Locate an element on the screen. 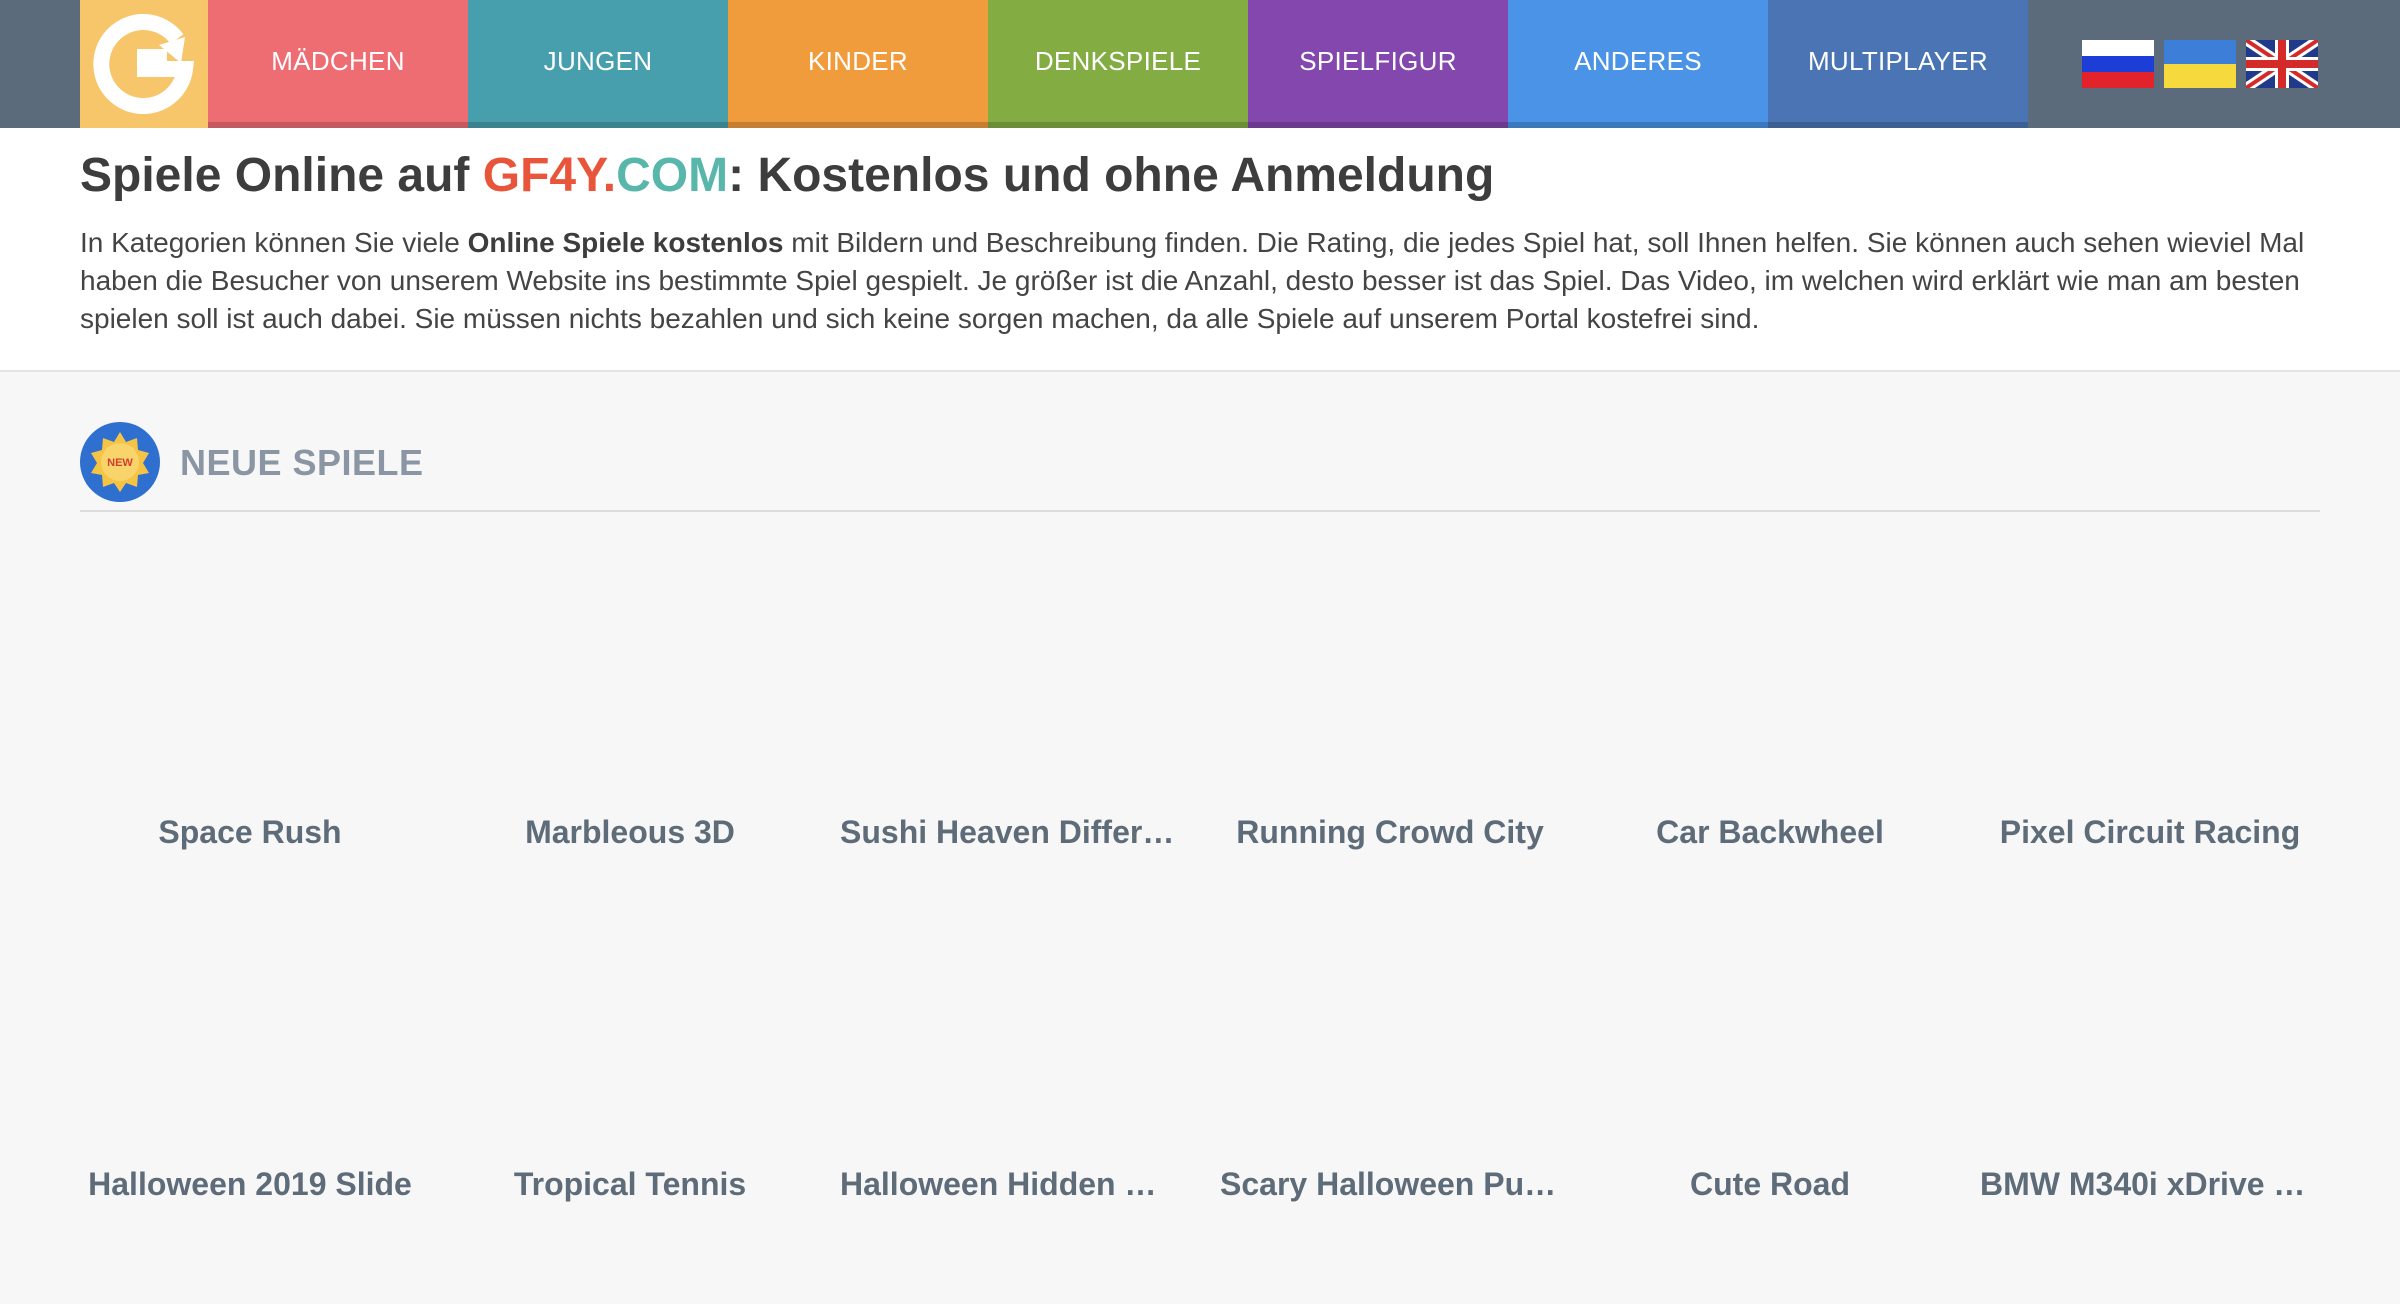  section-title: NEUE SPIELE is located at coordinates (302, 462).